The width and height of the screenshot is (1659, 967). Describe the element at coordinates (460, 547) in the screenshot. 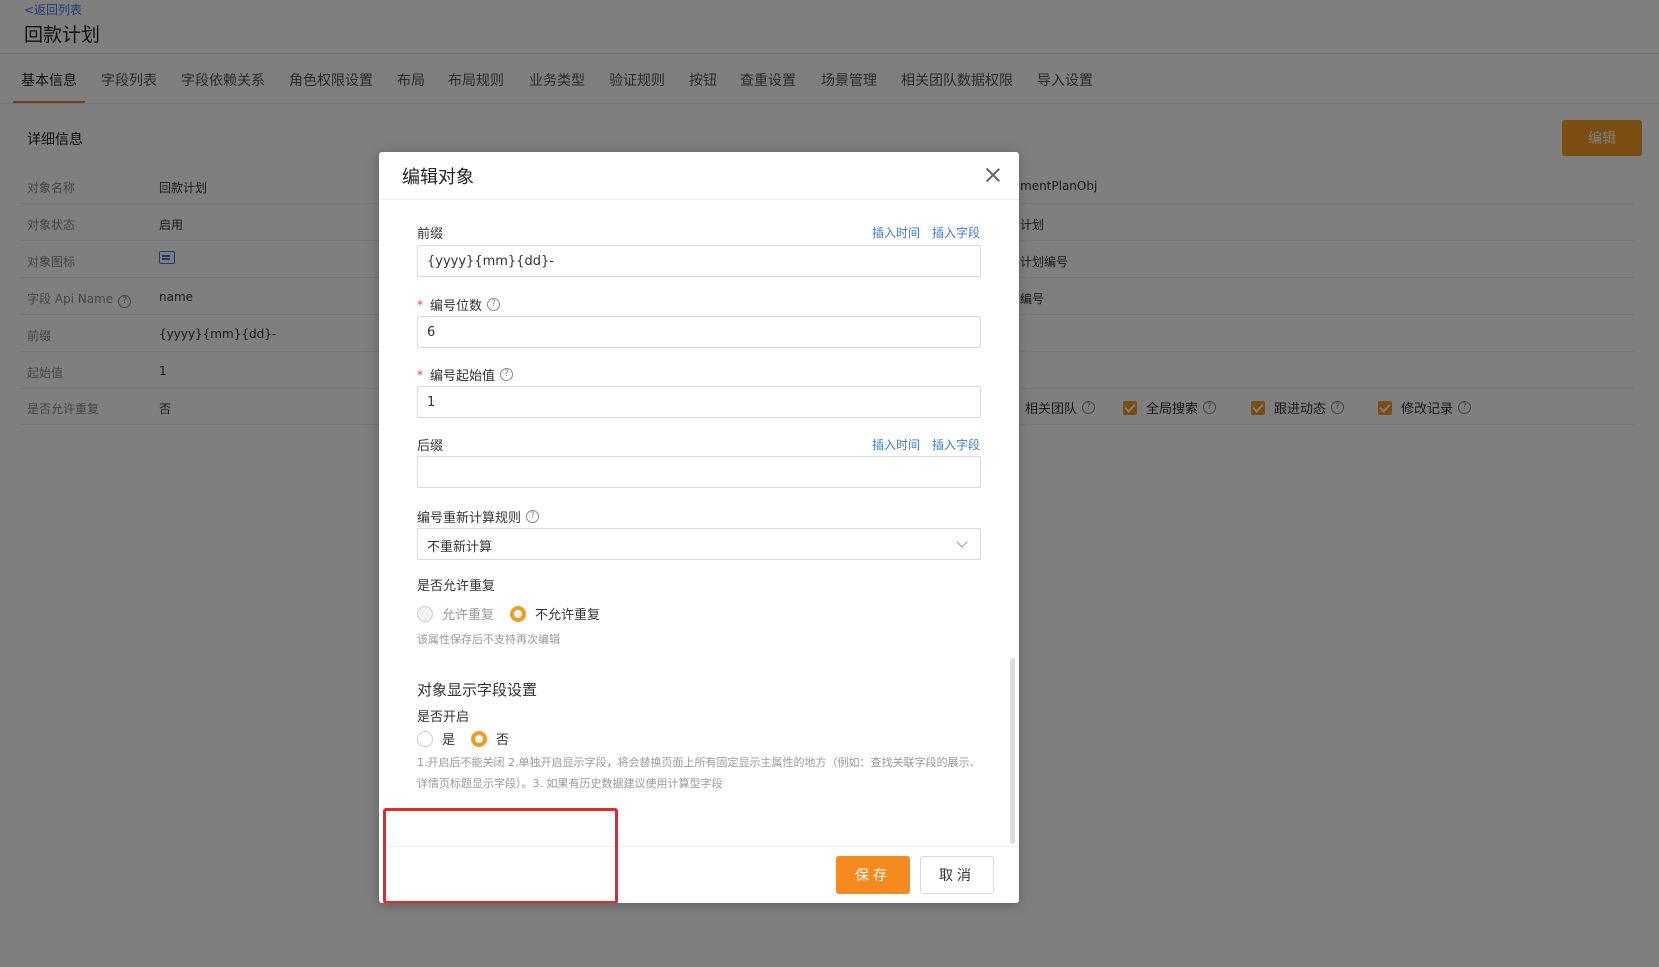

I see `recalc-rule-value: 不重新计算` at that location.